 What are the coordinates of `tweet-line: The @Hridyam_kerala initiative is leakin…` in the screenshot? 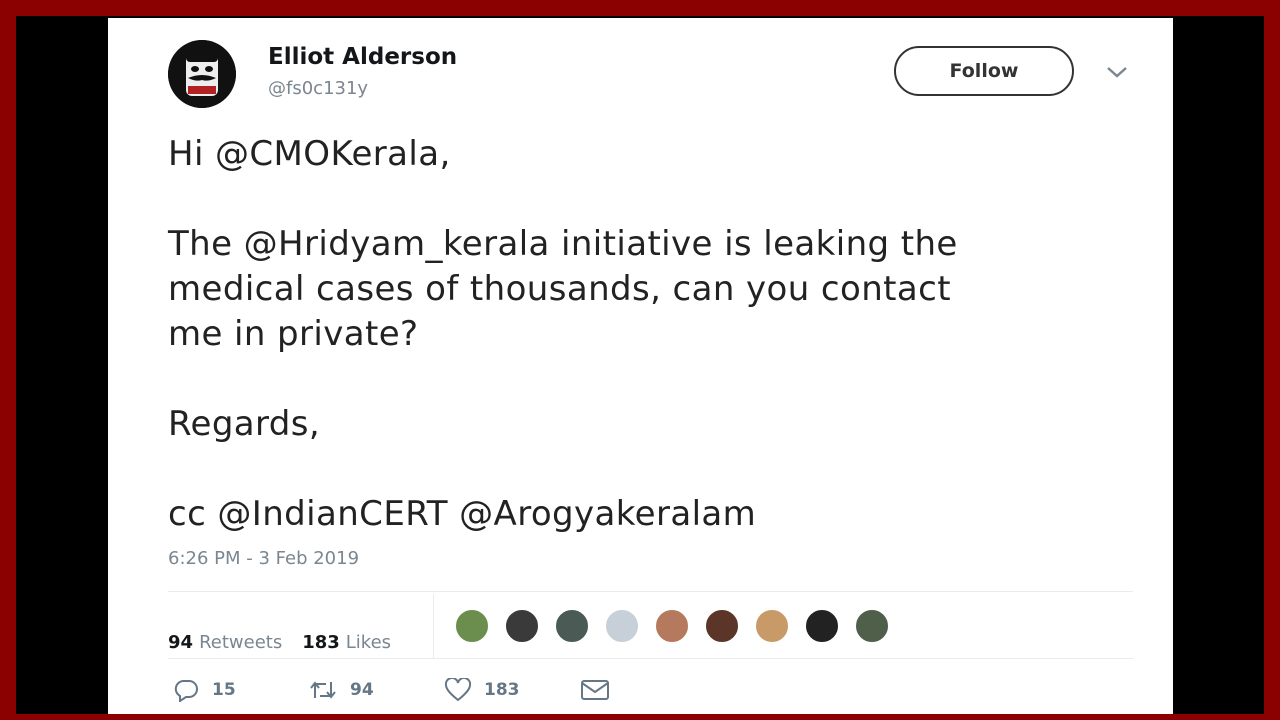 It's located at (563, 244).